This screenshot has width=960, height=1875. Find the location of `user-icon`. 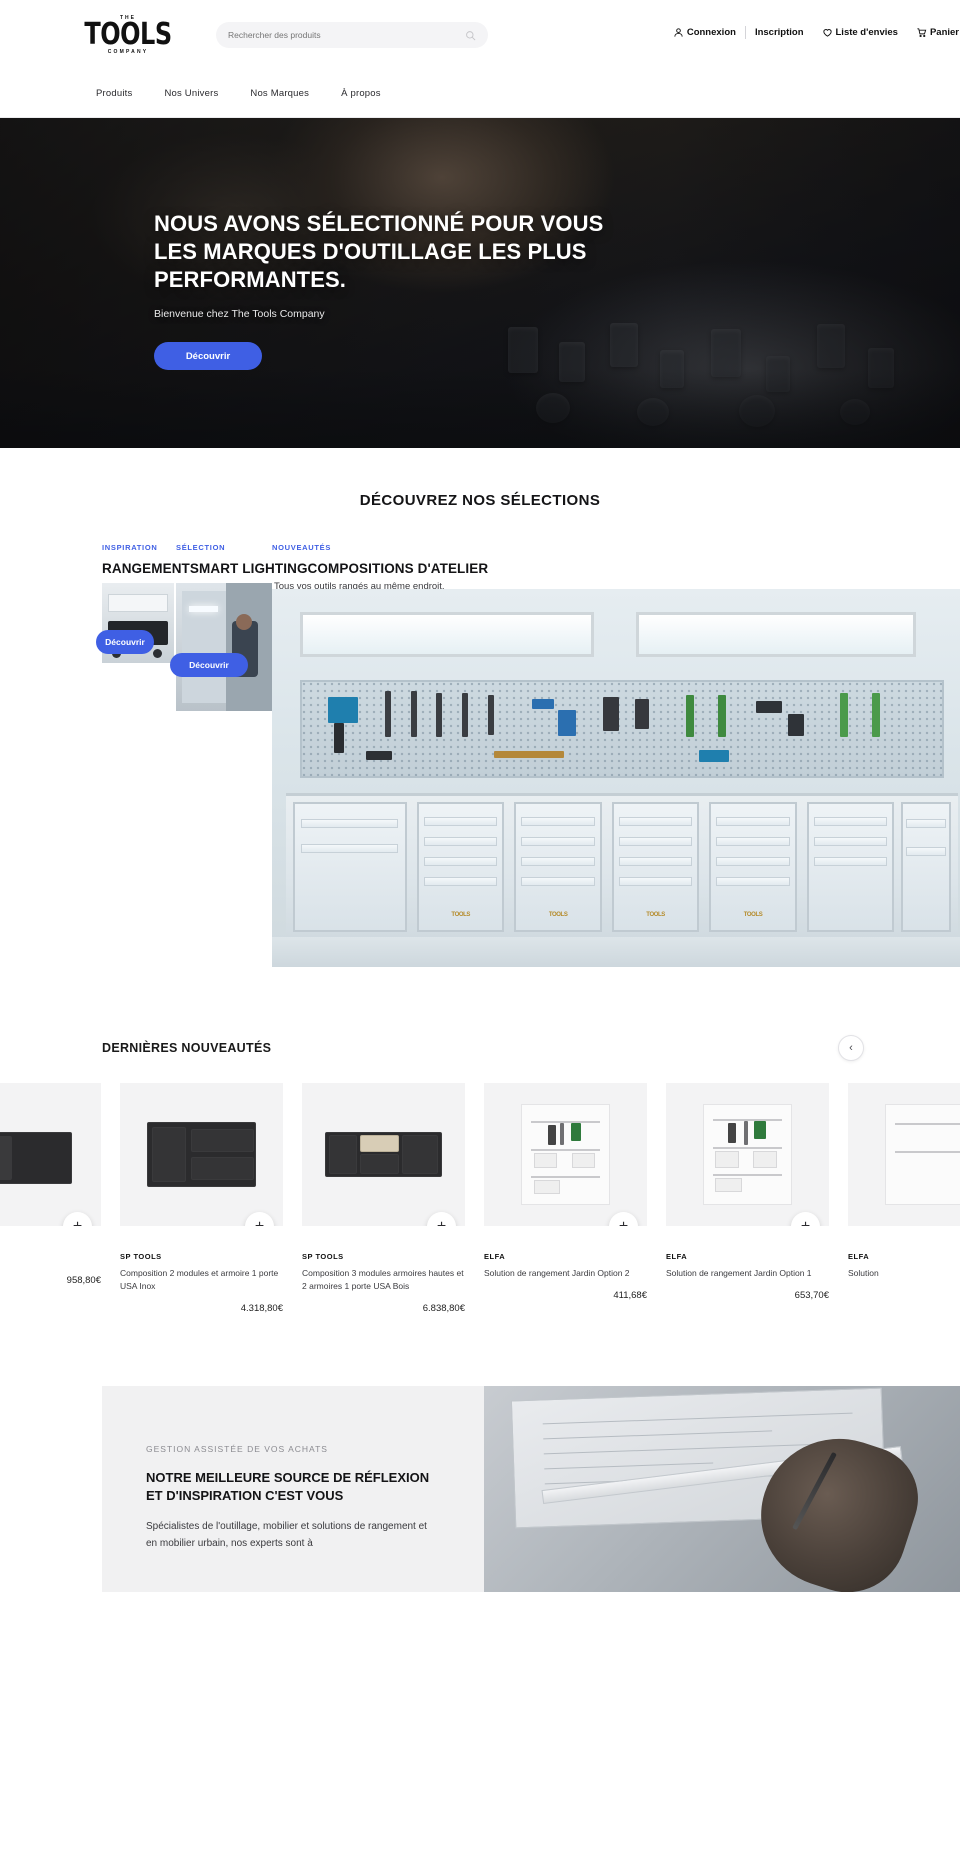

user-icon is located at coordinates (678, 32).